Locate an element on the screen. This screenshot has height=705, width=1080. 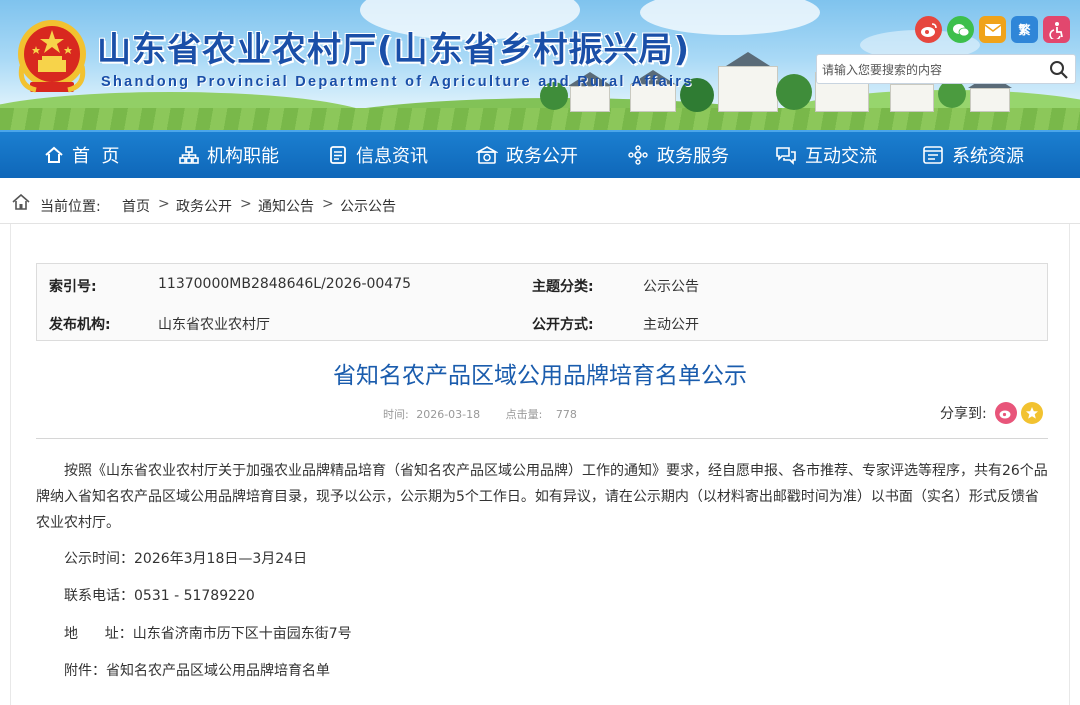
nav-item-label: 政务公开 is located at coordinates (542, 156).